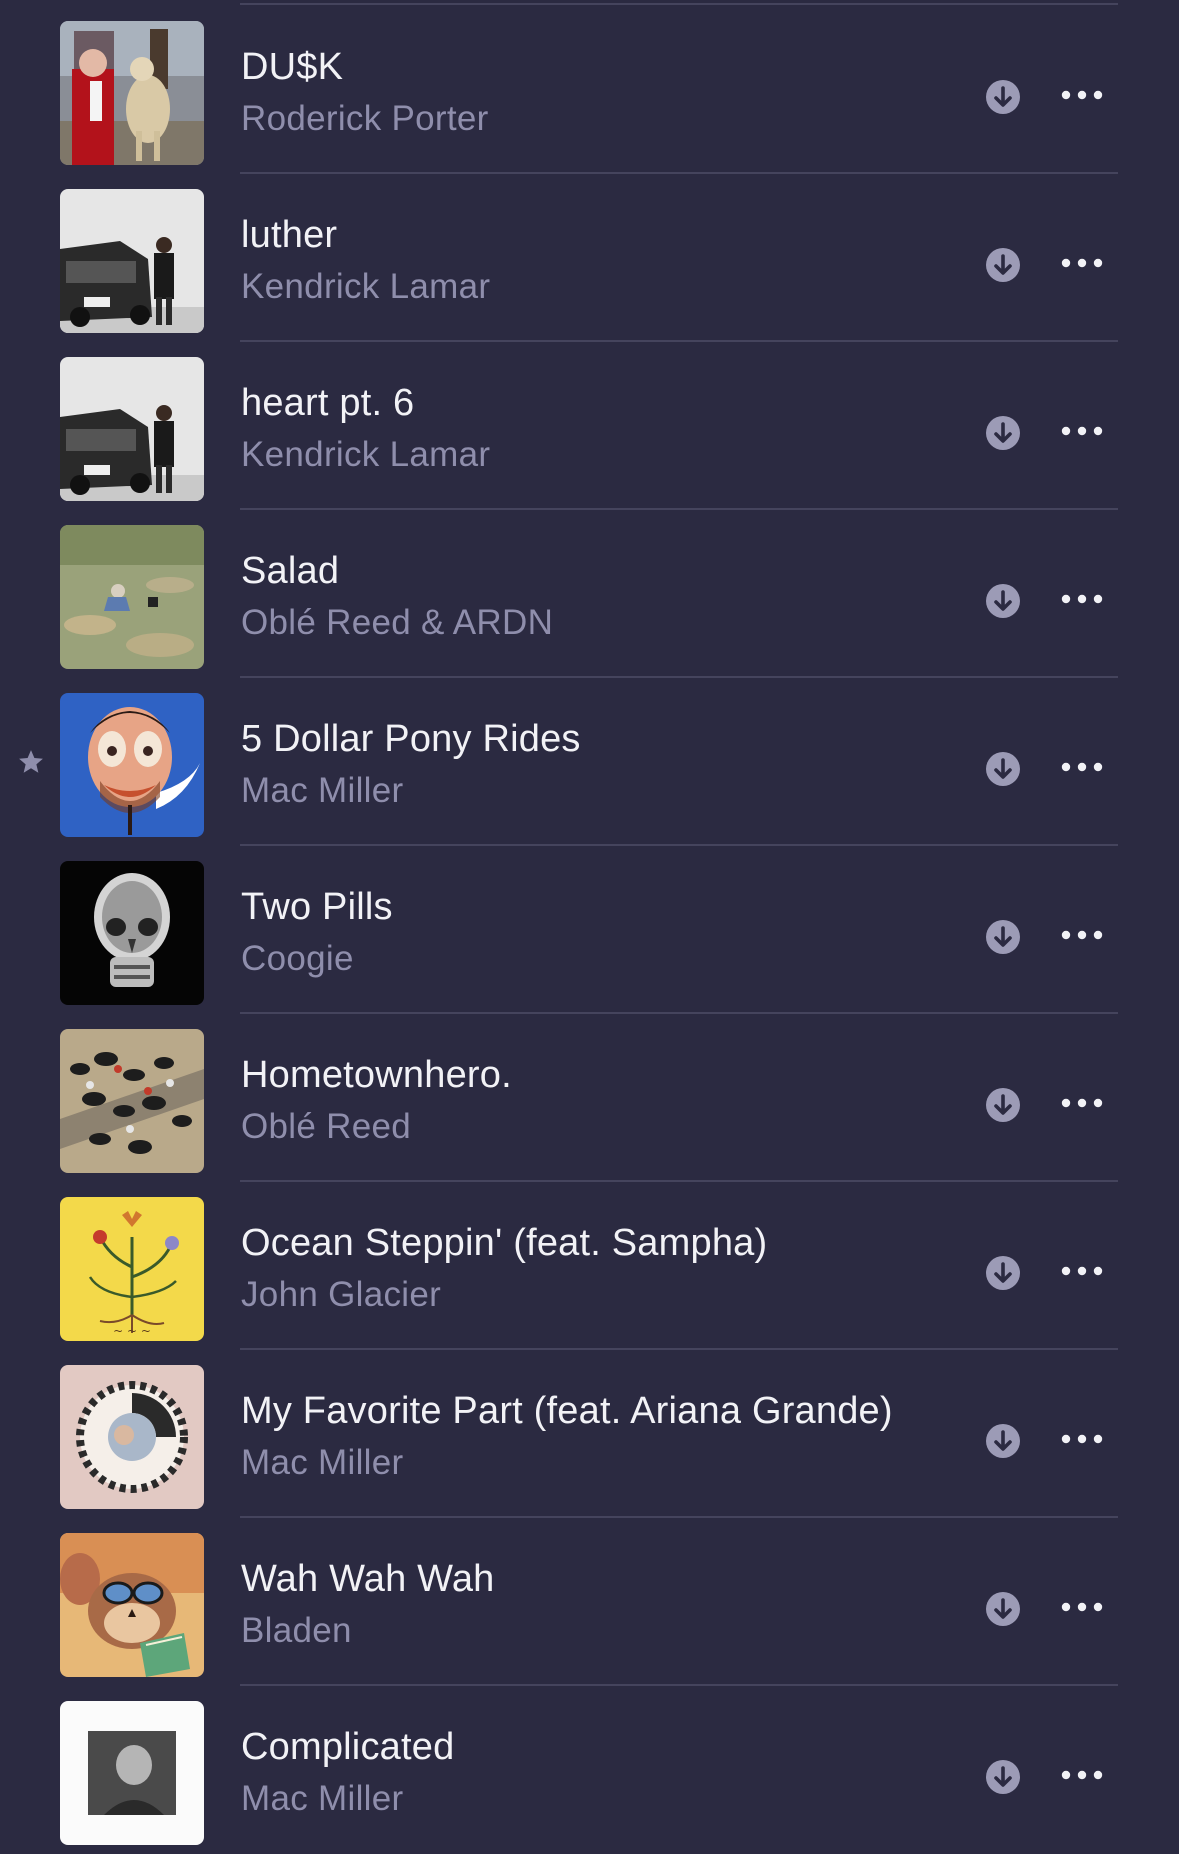  I want to click on track-row: 5 Dollar Pony Rides Mac Miller, so click(589, 762).